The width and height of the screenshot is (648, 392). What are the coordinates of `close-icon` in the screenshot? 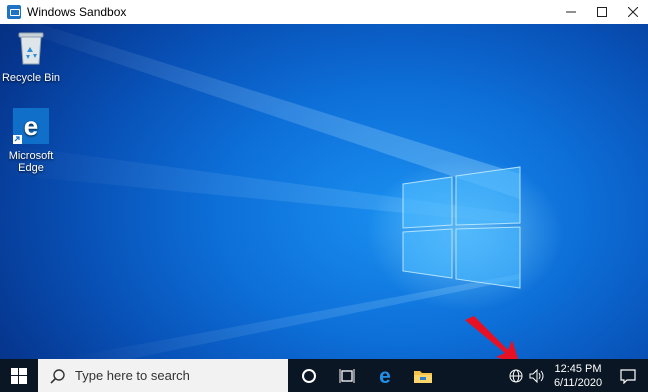 It's located at (632, 12).